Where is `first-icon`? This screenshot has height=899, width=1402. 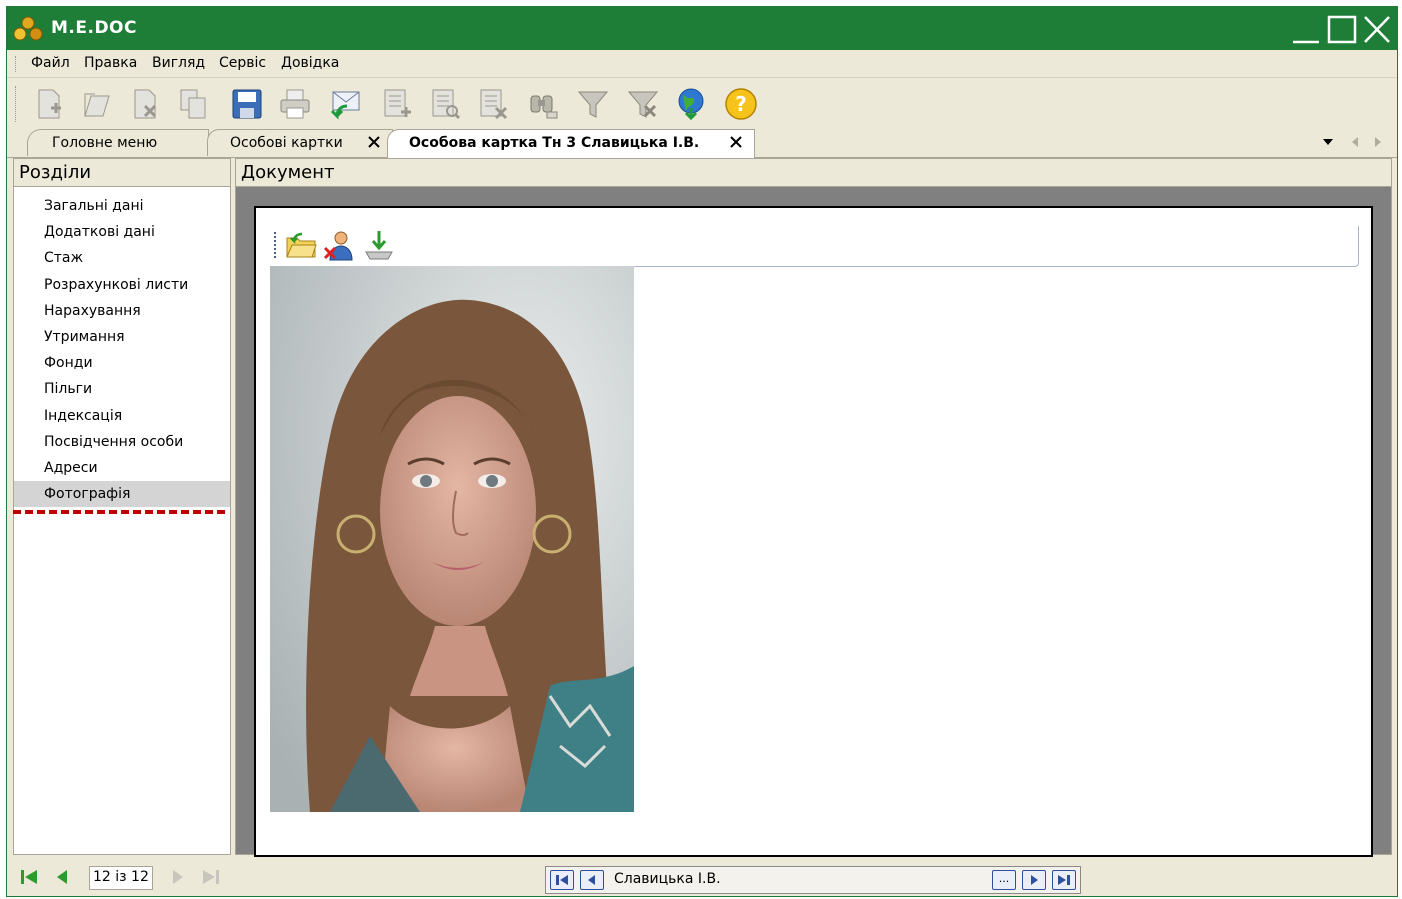 first-icon is located at coordinates (562, 880).